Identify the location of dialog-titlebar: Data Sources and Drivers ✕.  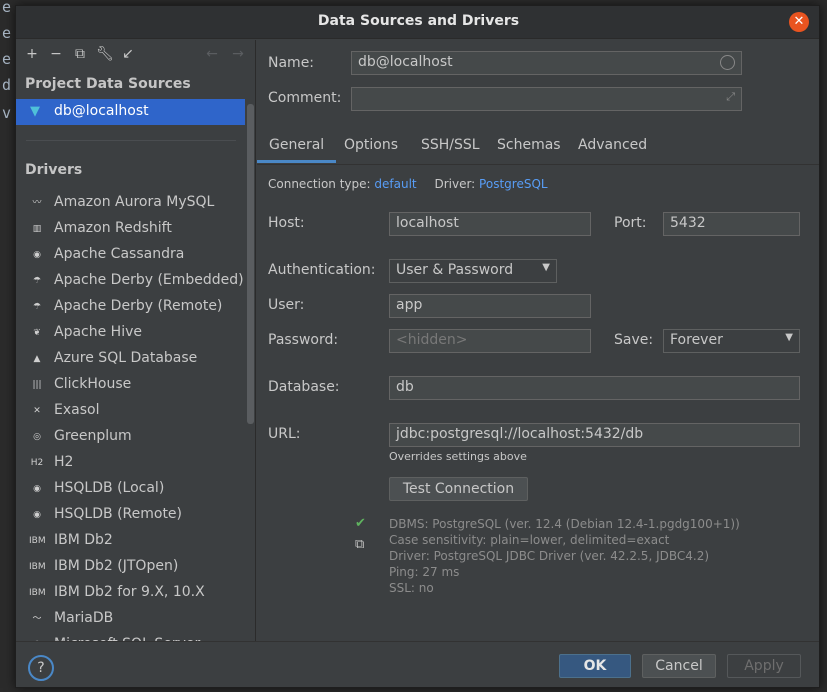
(417, 22).